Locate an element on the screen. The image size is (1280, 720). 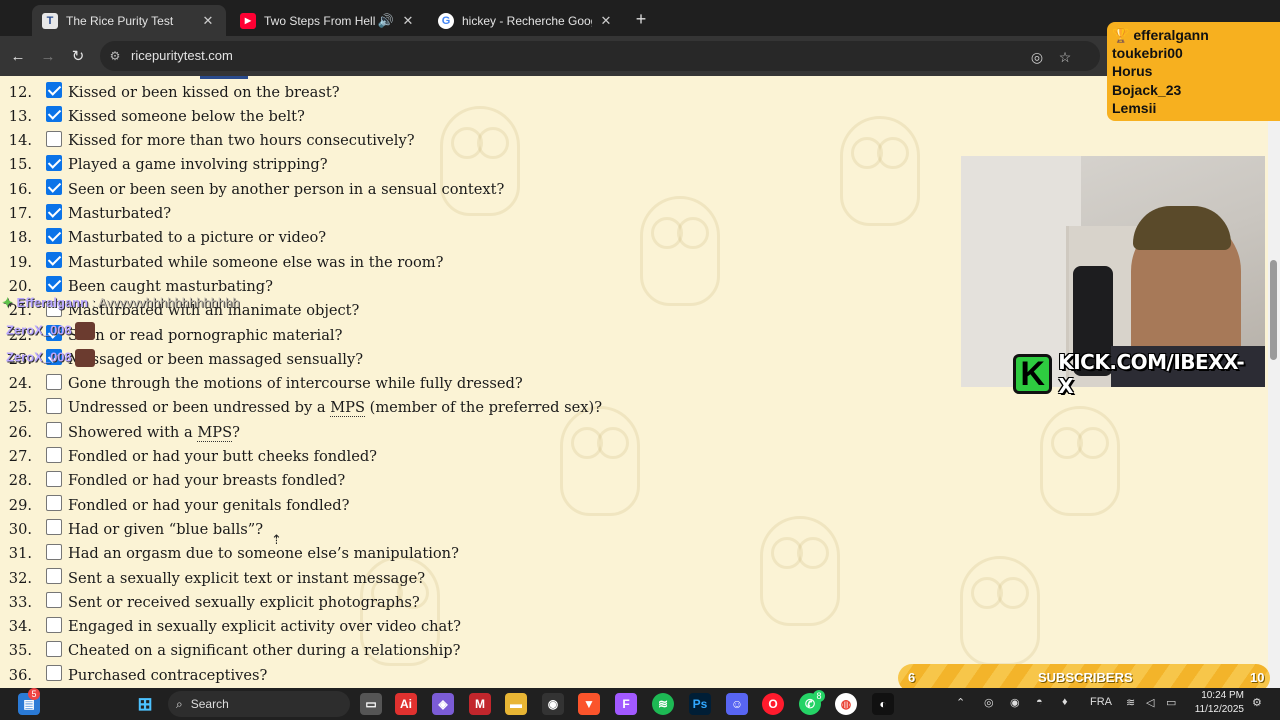
app-icon: ◐ is located at coordinates (883, 704).